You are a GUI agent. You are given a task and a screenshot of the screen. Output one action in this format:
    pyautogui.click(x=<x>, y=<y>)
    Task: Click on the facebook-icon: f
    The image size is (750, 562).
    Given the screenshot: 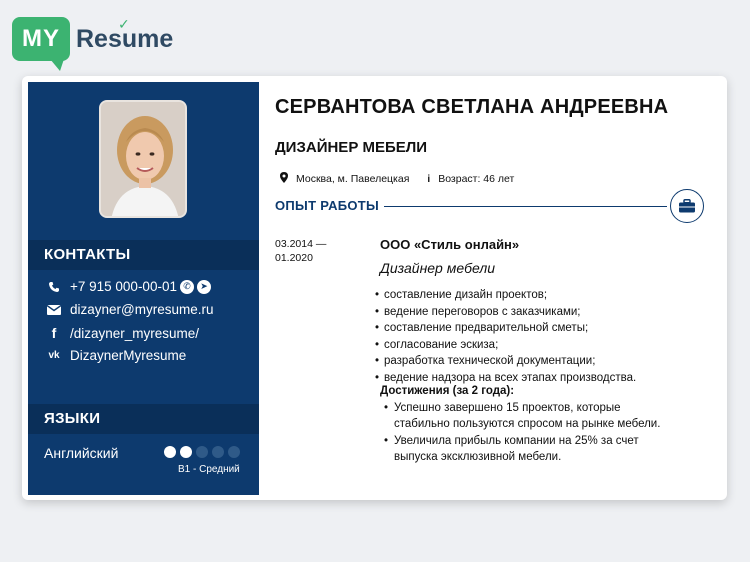 What is the action you would take?
    pyautogui.click(x=54, y=333)
    